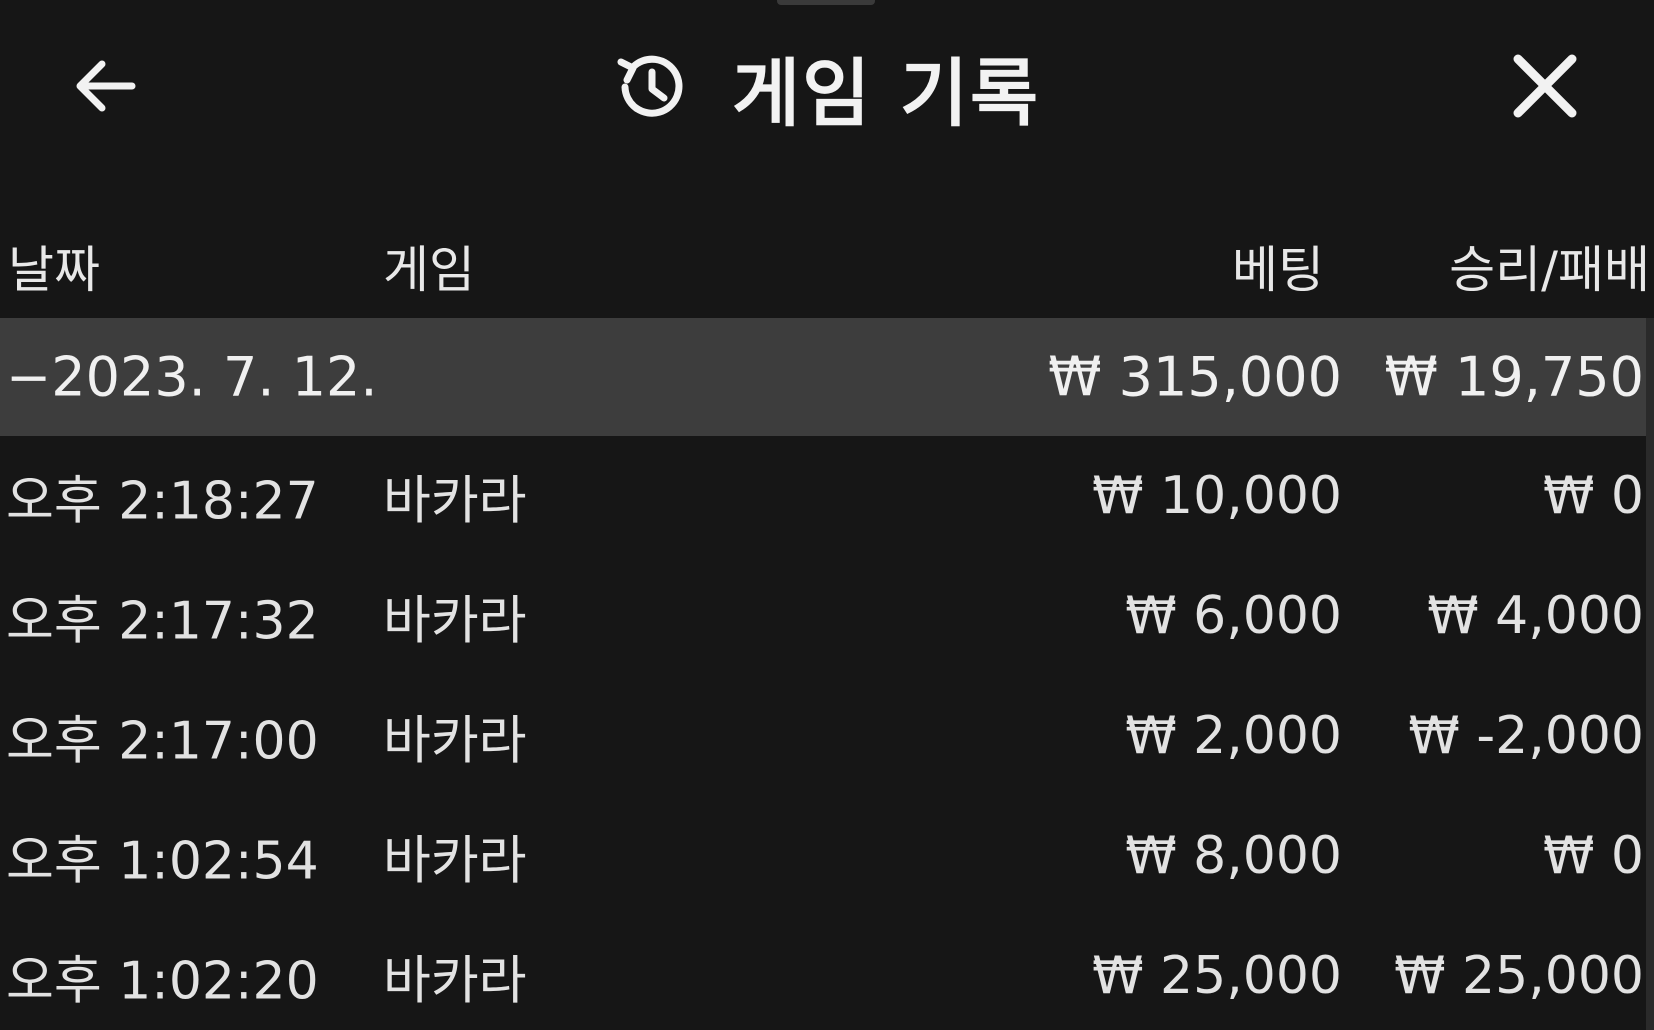 The width and height of the screenshot is (1654, 1030). Describe the element at coordinates (1233, 616) in the screenshot. I see `row-bet: ₩ 6,000` at that location.